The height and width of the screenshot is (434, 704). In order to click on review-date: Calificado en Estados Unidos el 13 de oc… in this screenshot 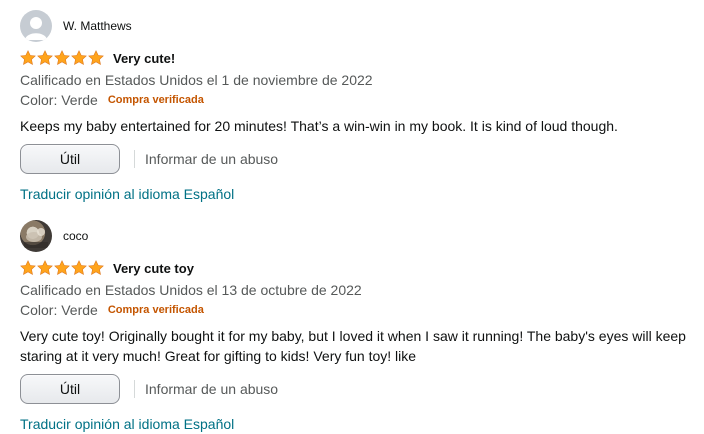, I will do `click(191, 290)`.